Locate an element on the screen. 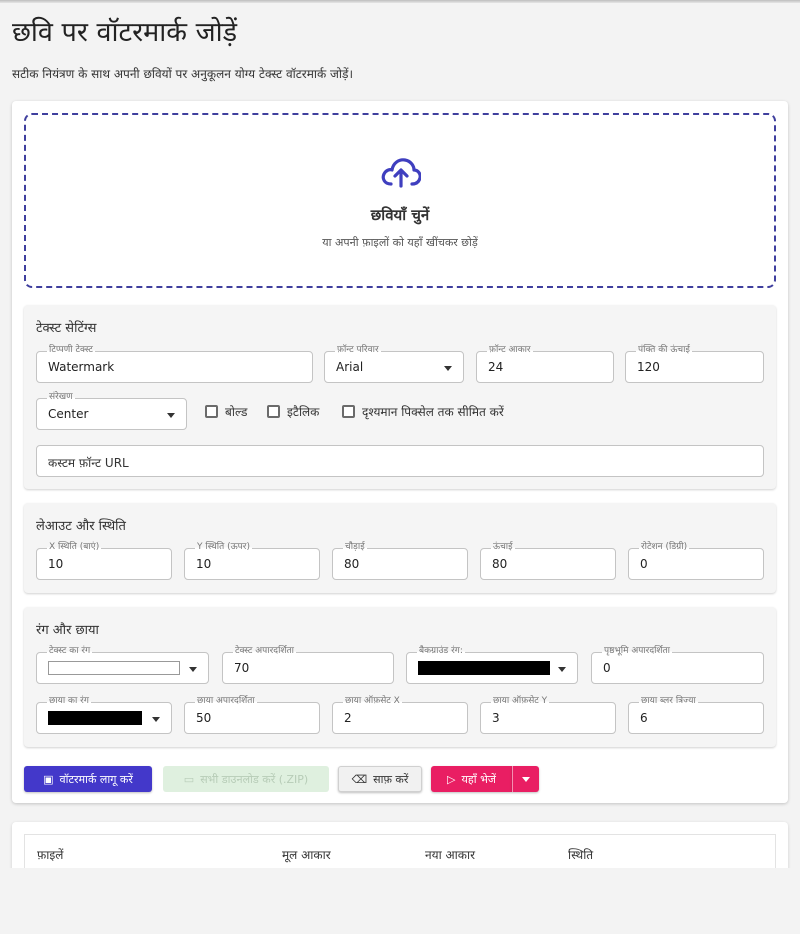  shadow-offset-y-label: छाया ऑफ़सेट Y is located at coordinates (520, 701).